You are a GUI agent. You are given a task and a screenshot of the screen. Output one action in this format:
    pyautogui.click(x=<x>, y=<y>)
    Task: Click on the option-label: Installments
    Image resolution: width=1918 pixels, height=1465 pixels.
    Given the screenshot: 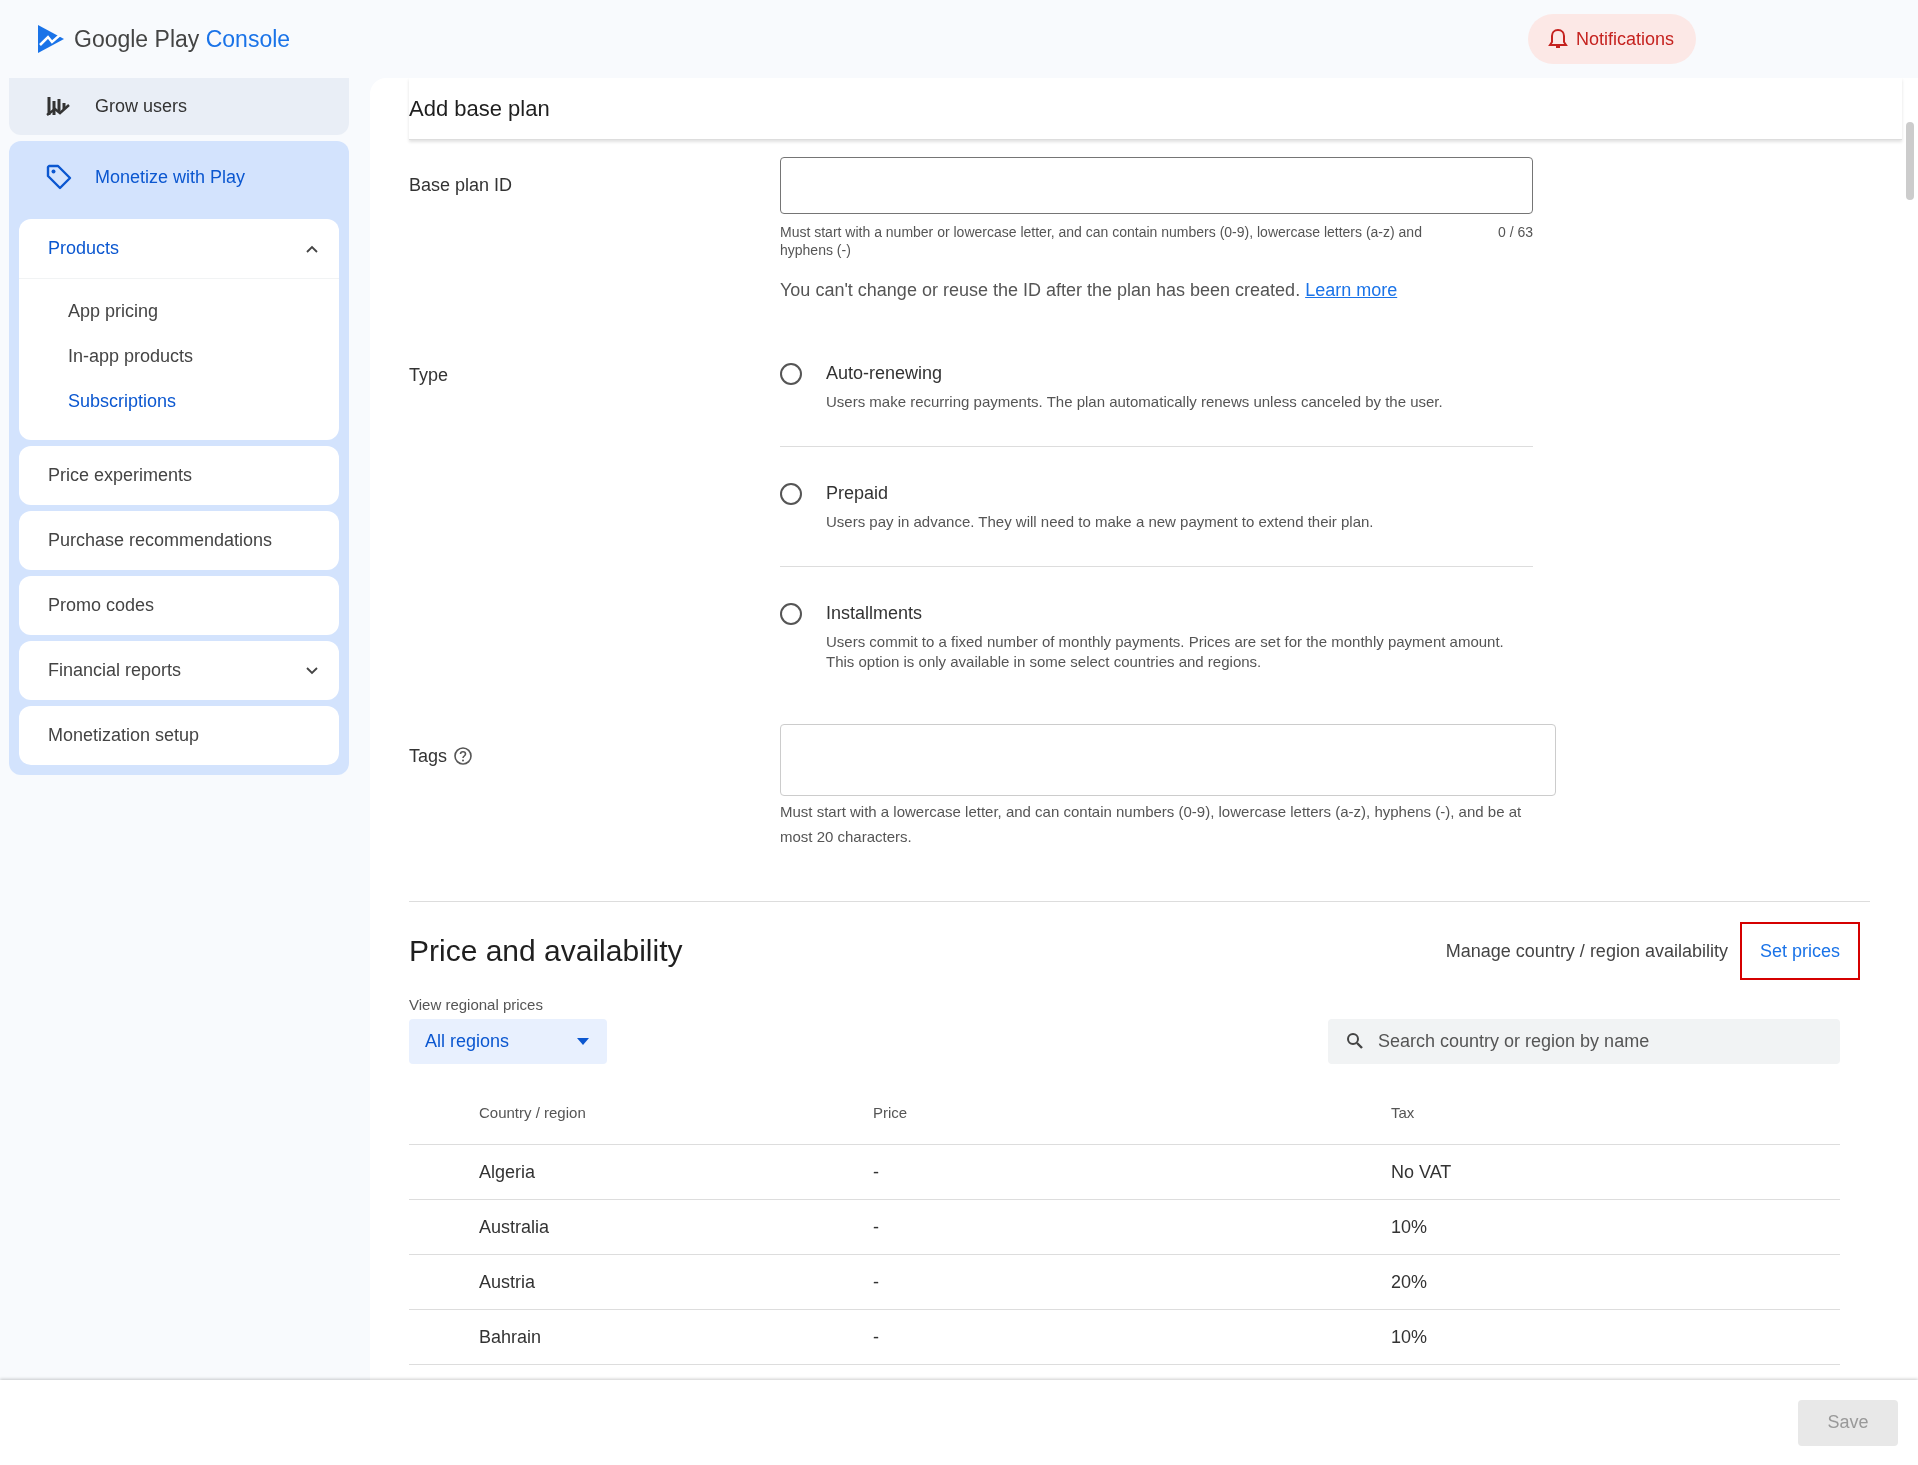 What is the action you would take?
    pyautogui.click(x=875, y=613)
    